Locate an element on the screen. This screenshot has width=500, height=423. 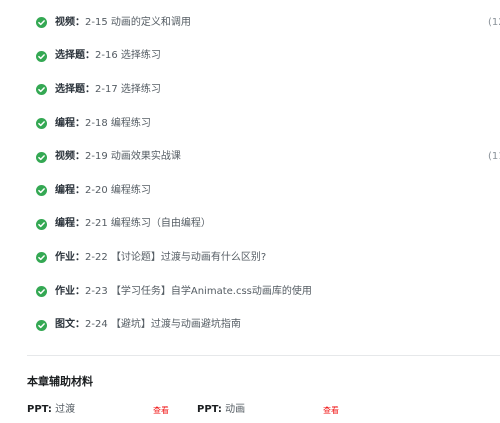
material-item-ppt-transition: PPT: 过渡 is located at coordinates (51, 410).